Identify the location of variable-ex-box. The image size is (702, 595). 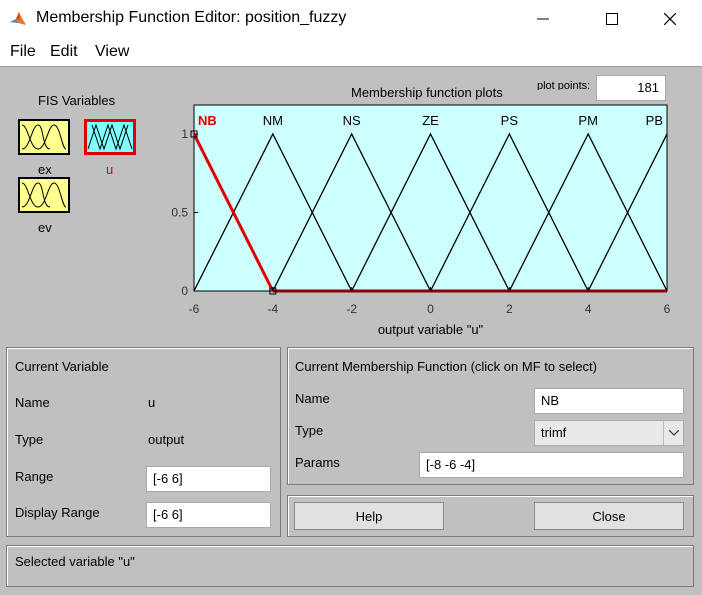
(44, 137).